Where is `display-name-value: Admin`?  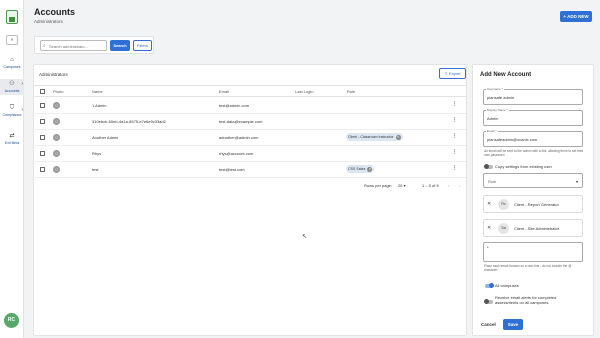
display-name-value: Admin is located at coordinates (493, 118).